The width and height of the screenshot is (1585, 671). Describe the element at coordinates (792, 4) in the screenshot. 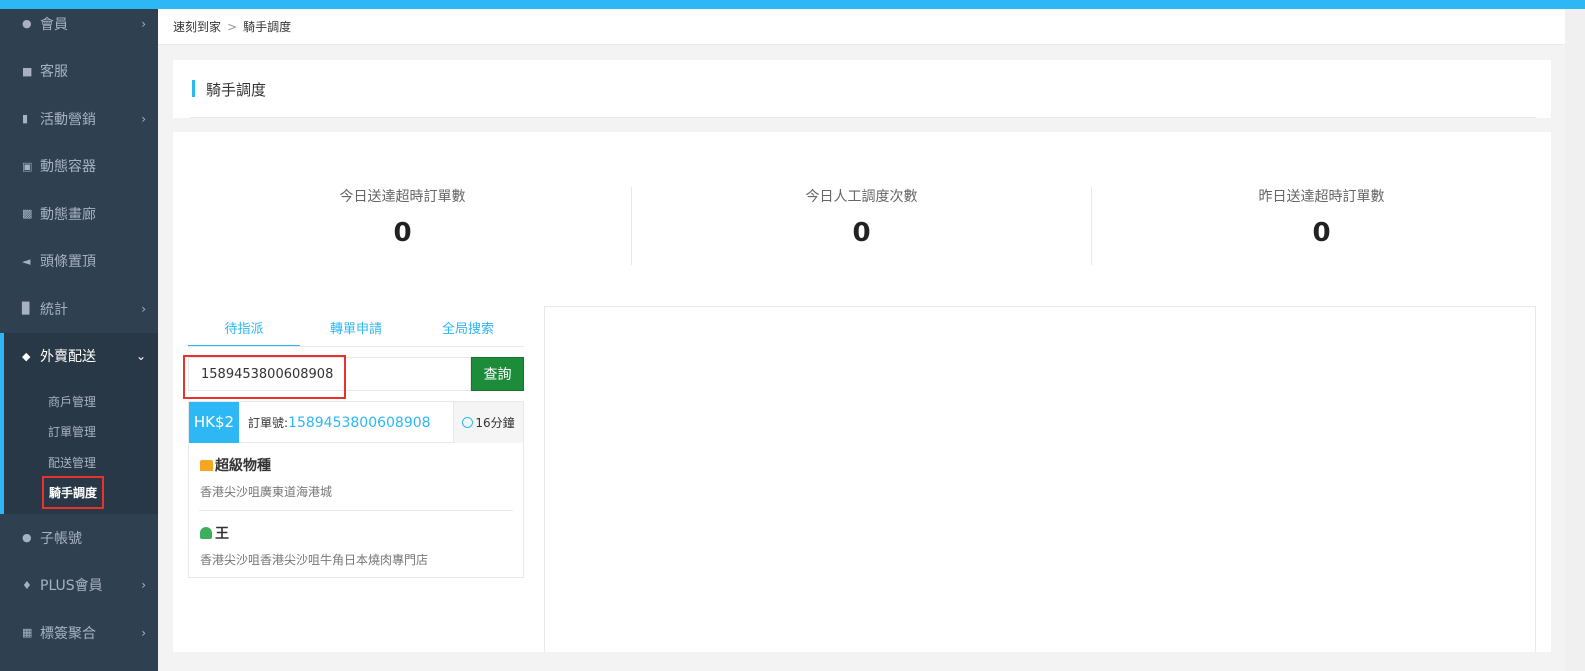

I see `top-bar` at that location.